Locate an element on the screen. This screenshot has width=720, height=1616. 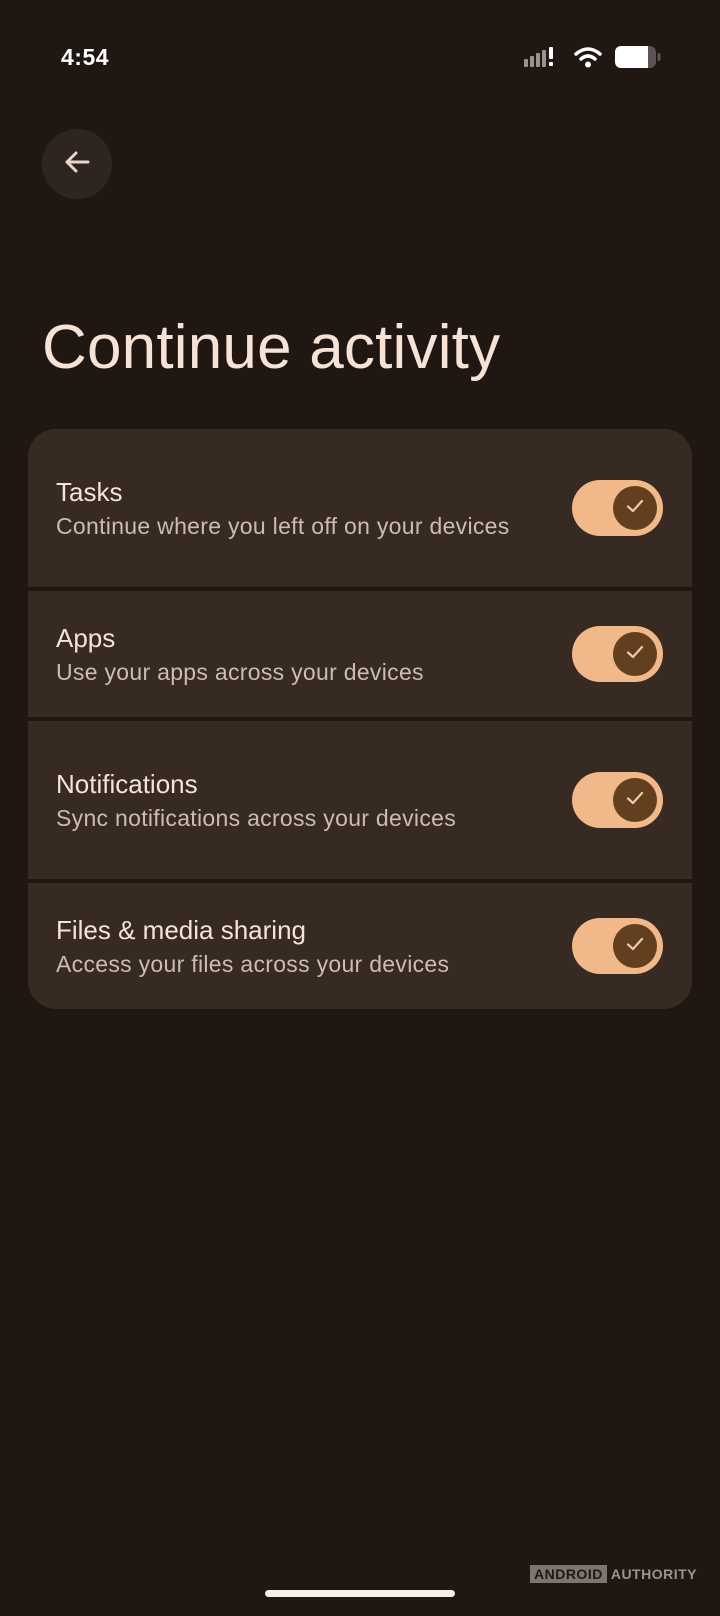
setting-description: Use your apps across your devices is located at coordinates (240, 671).